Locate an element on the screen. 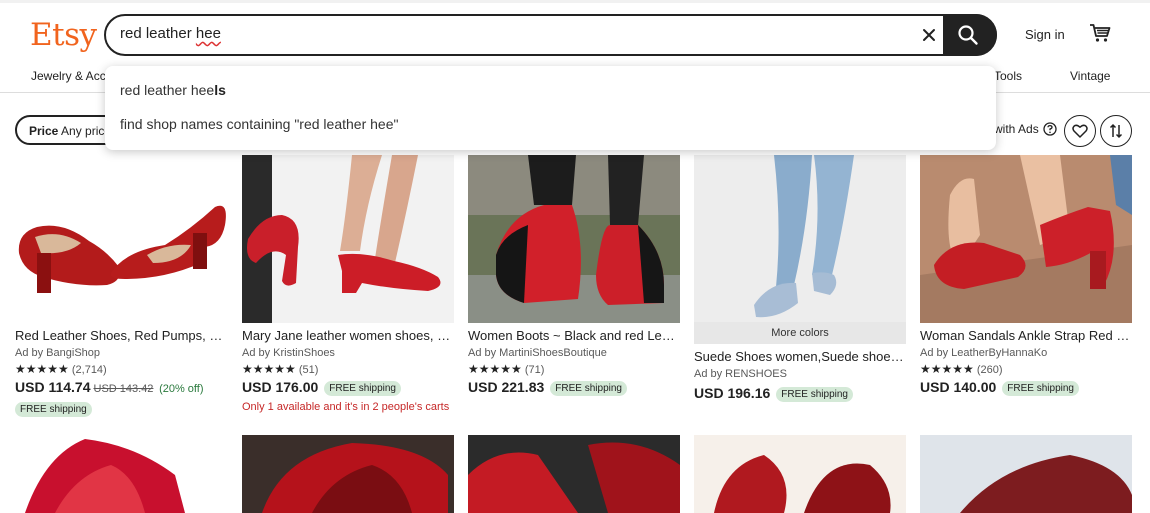 The height and width of the screenshot is (513, 1150). listing-price-line: USD 176.00 FREE shipping is located at coordinates (348, 388).